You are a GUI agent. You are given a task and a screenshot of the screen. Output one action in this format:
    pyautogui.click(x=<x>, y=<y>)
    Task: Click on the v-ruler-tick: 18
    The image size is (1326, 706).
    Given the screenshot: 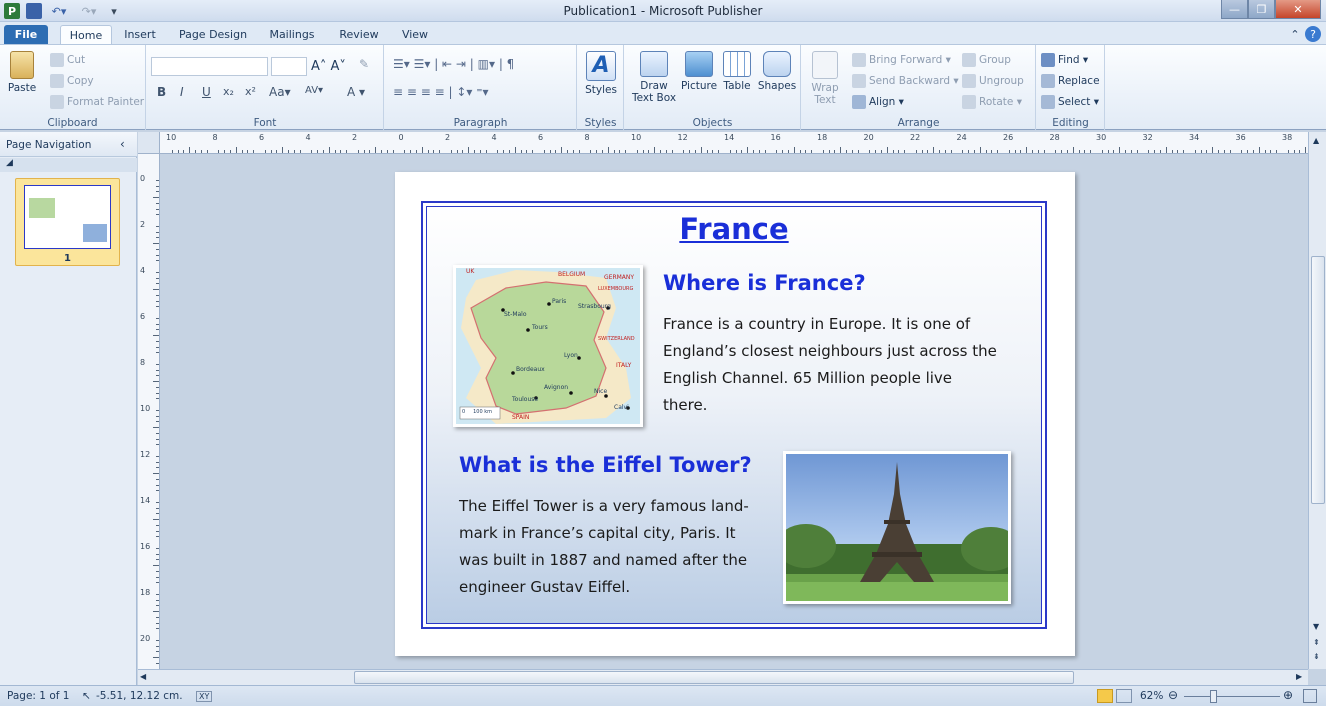 What is the action you would take?
    pyautogui.click(x=145, y=592)
    